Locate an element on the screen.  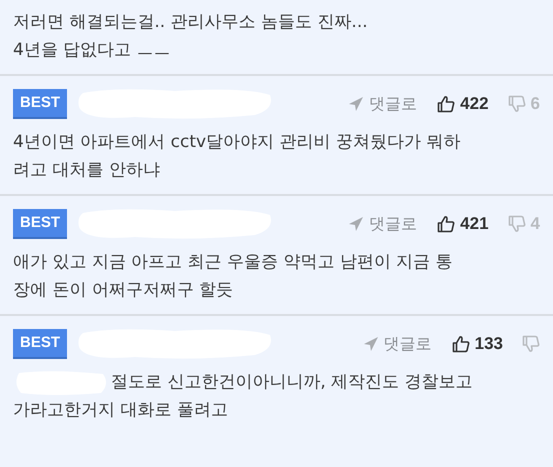
like-count: 421 is located at coordinates (474, 224).